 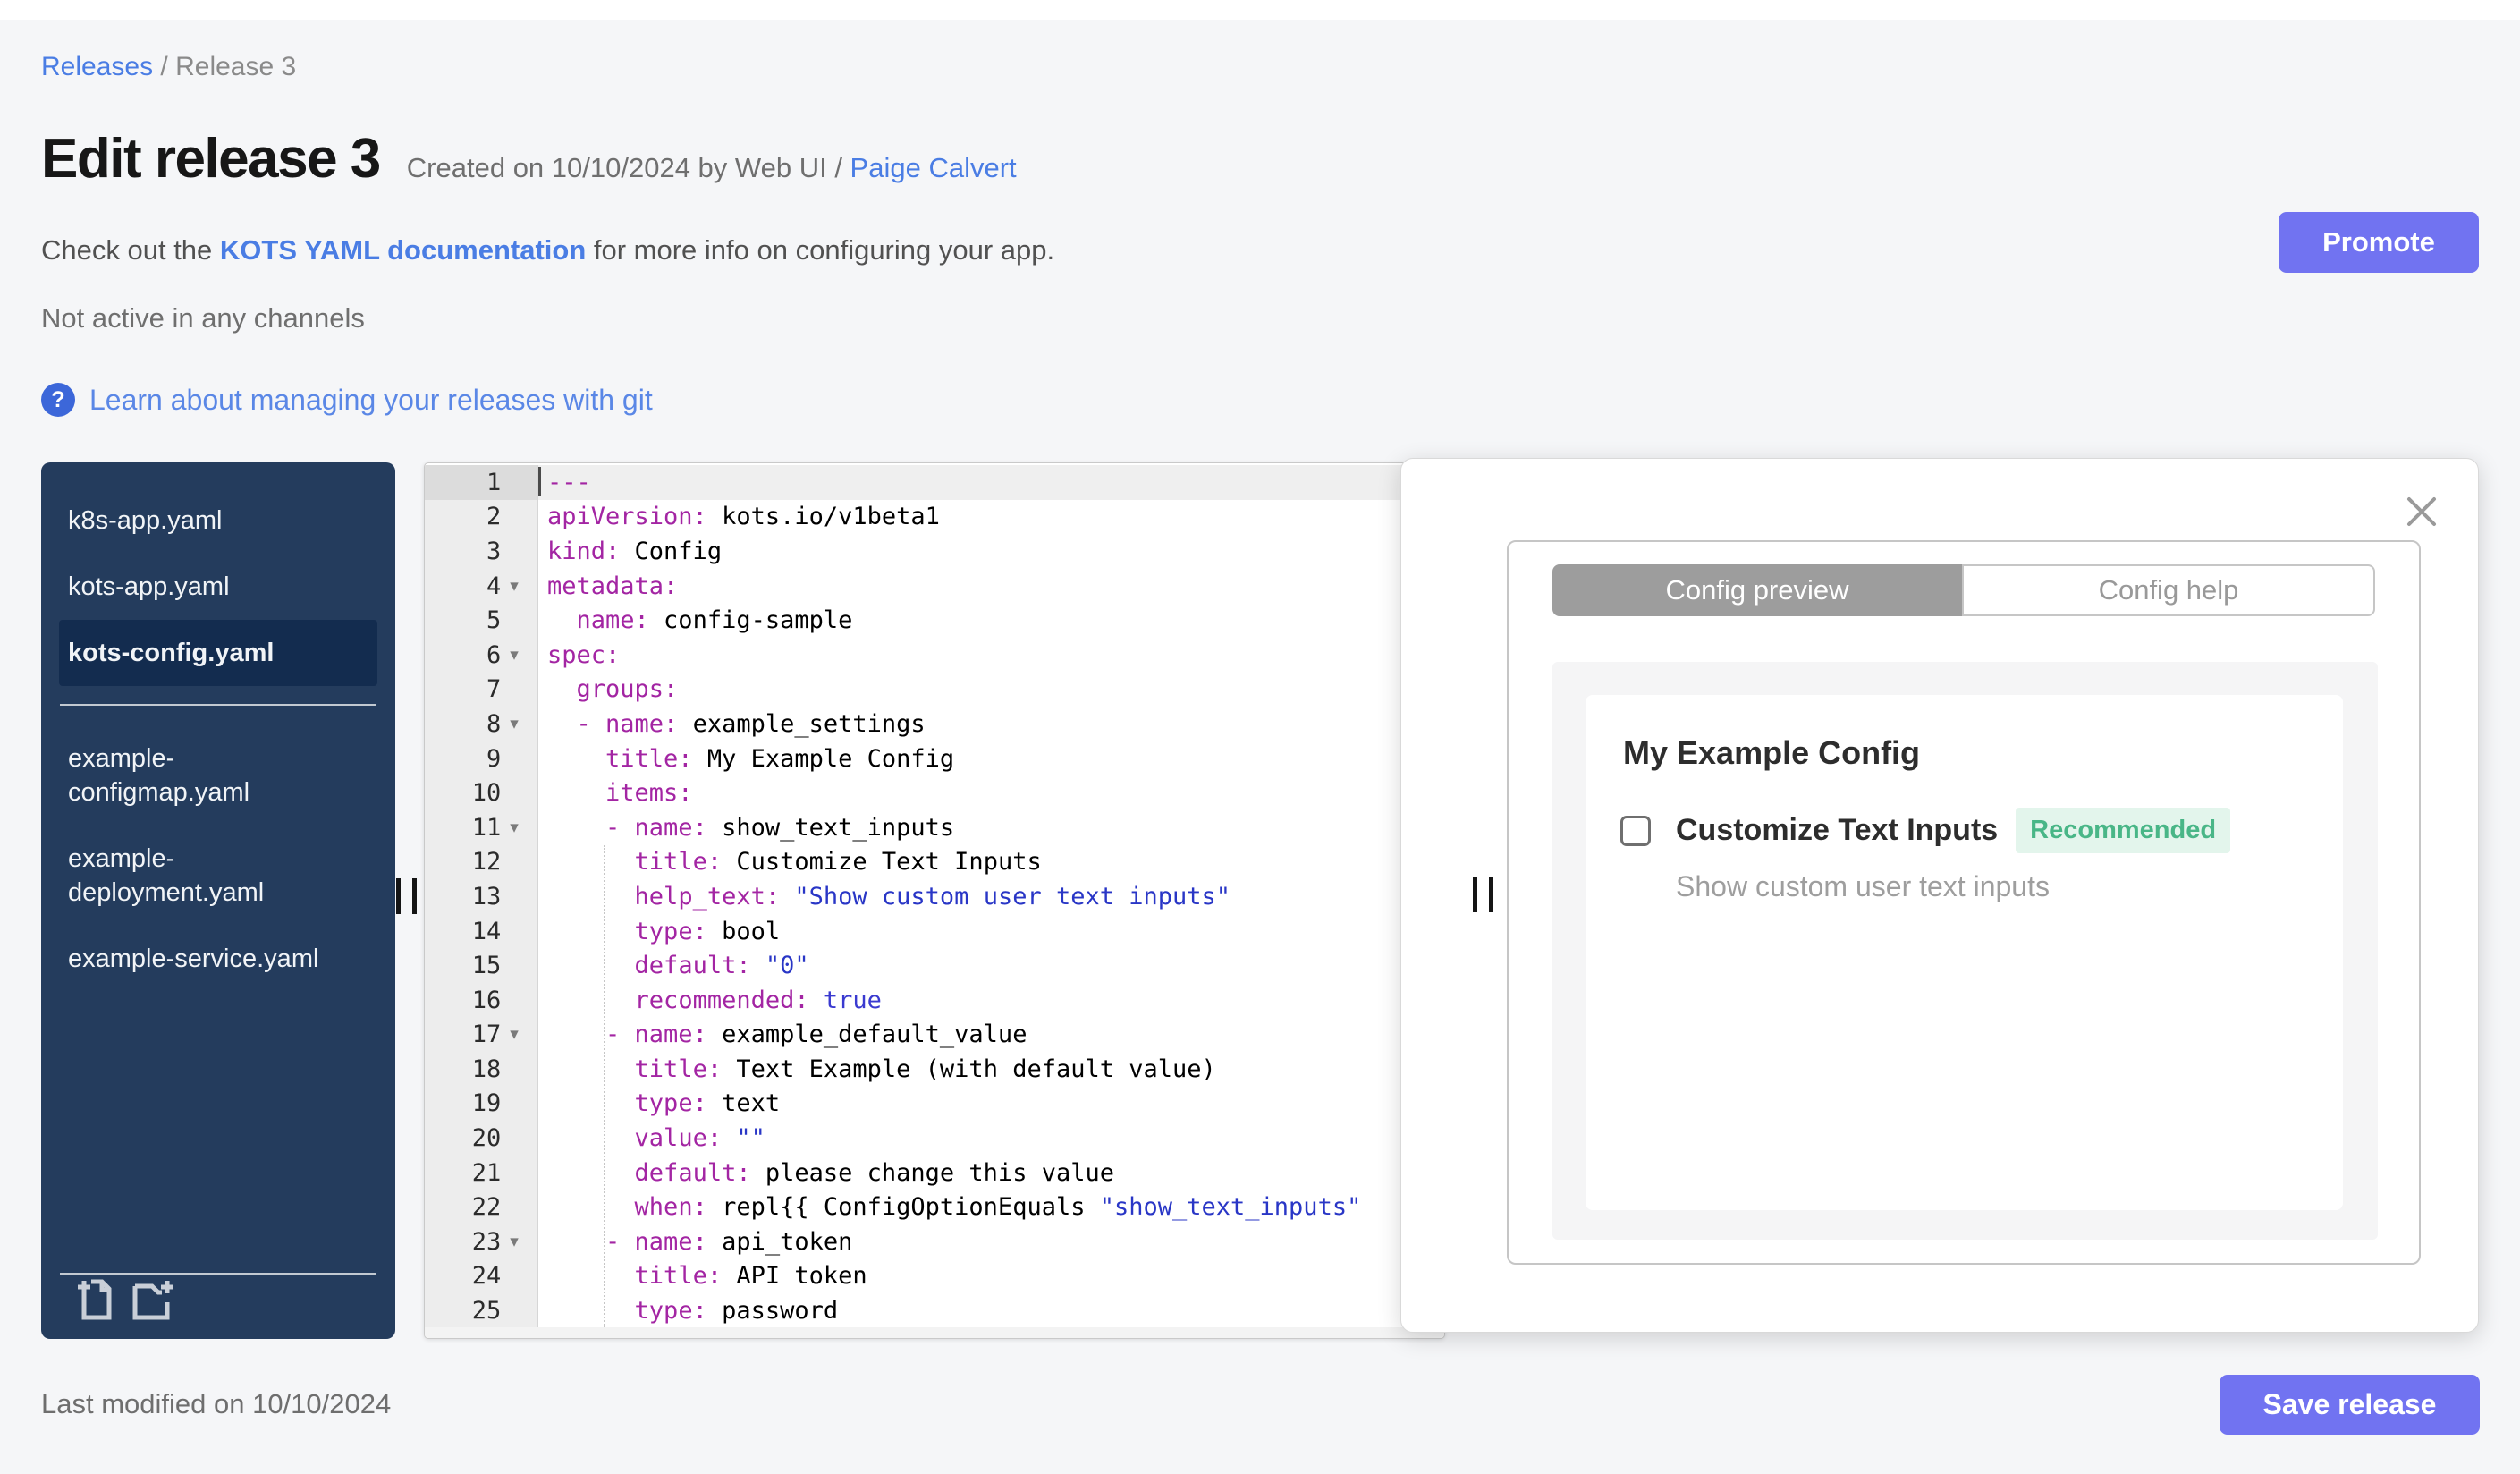 I want to click on code-text: groups:, so click(x=627, y=689).